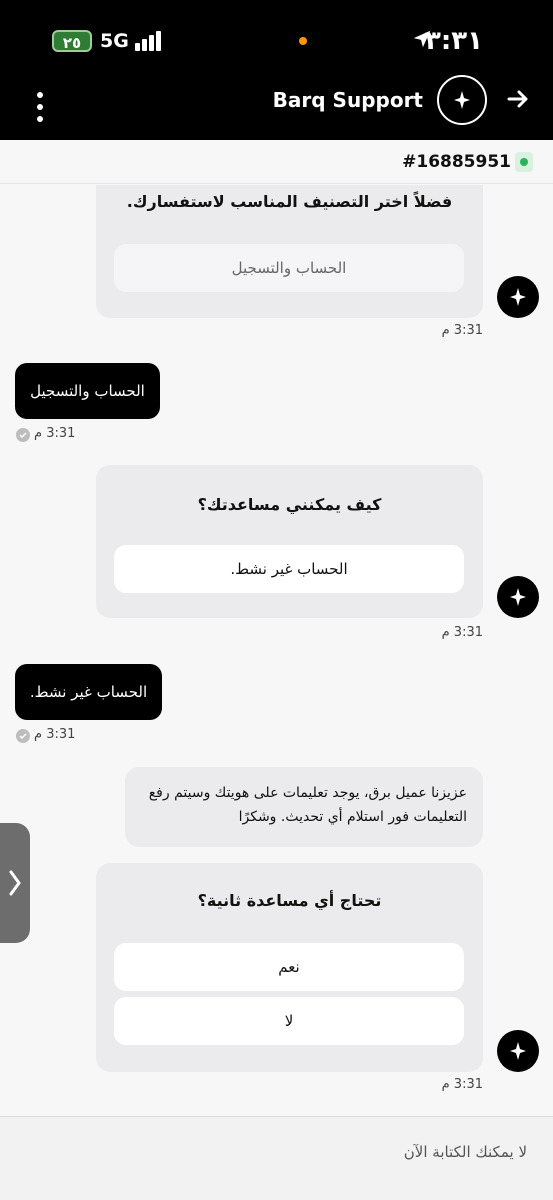 This screenshot has height=1200, width=553. I want to click on ticket-bar: #16885951, so click(276, 162).